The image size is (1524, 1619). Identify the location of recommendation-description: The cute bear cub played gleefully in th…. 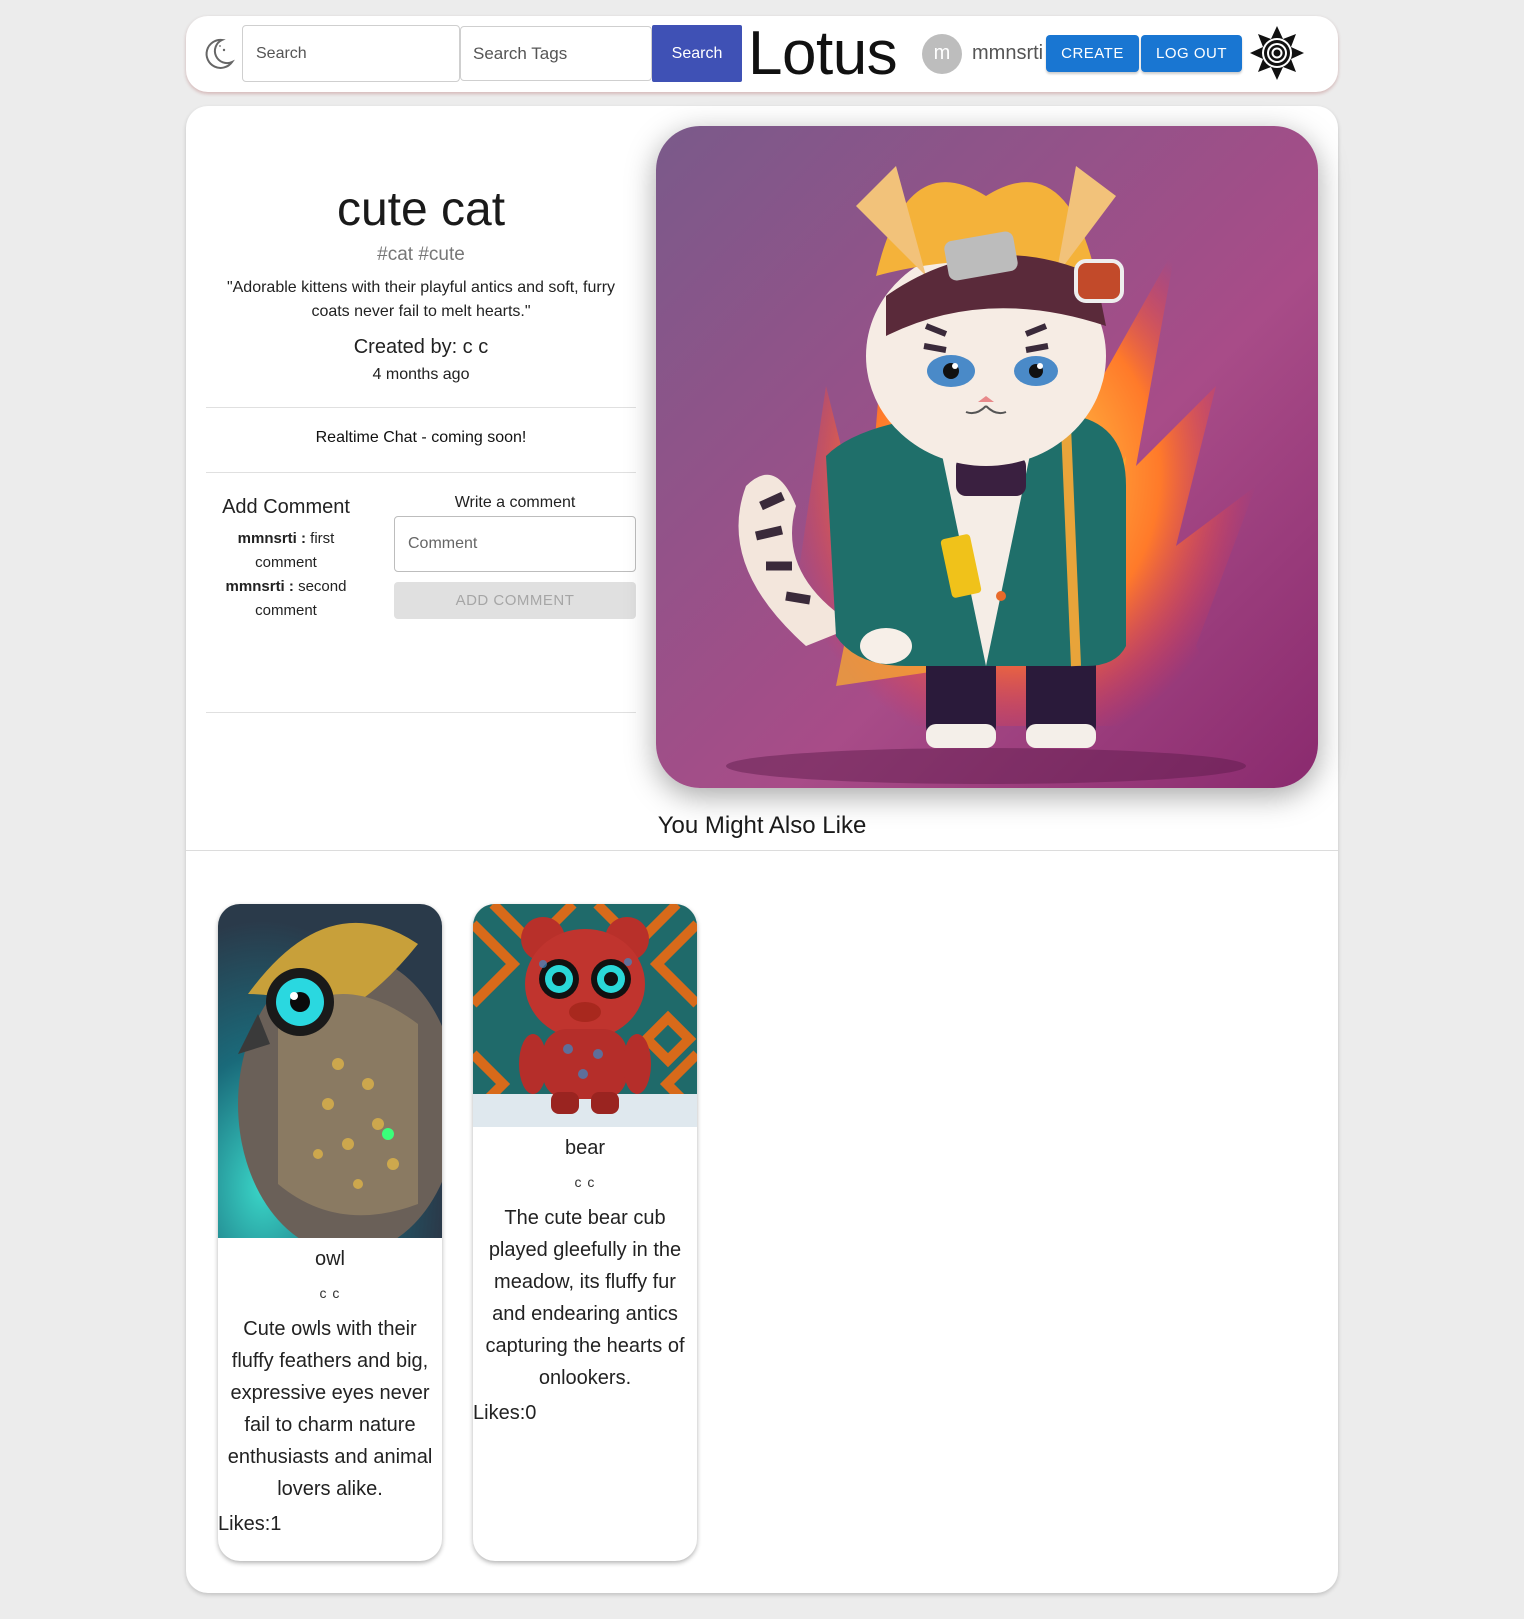
(585, 1298).